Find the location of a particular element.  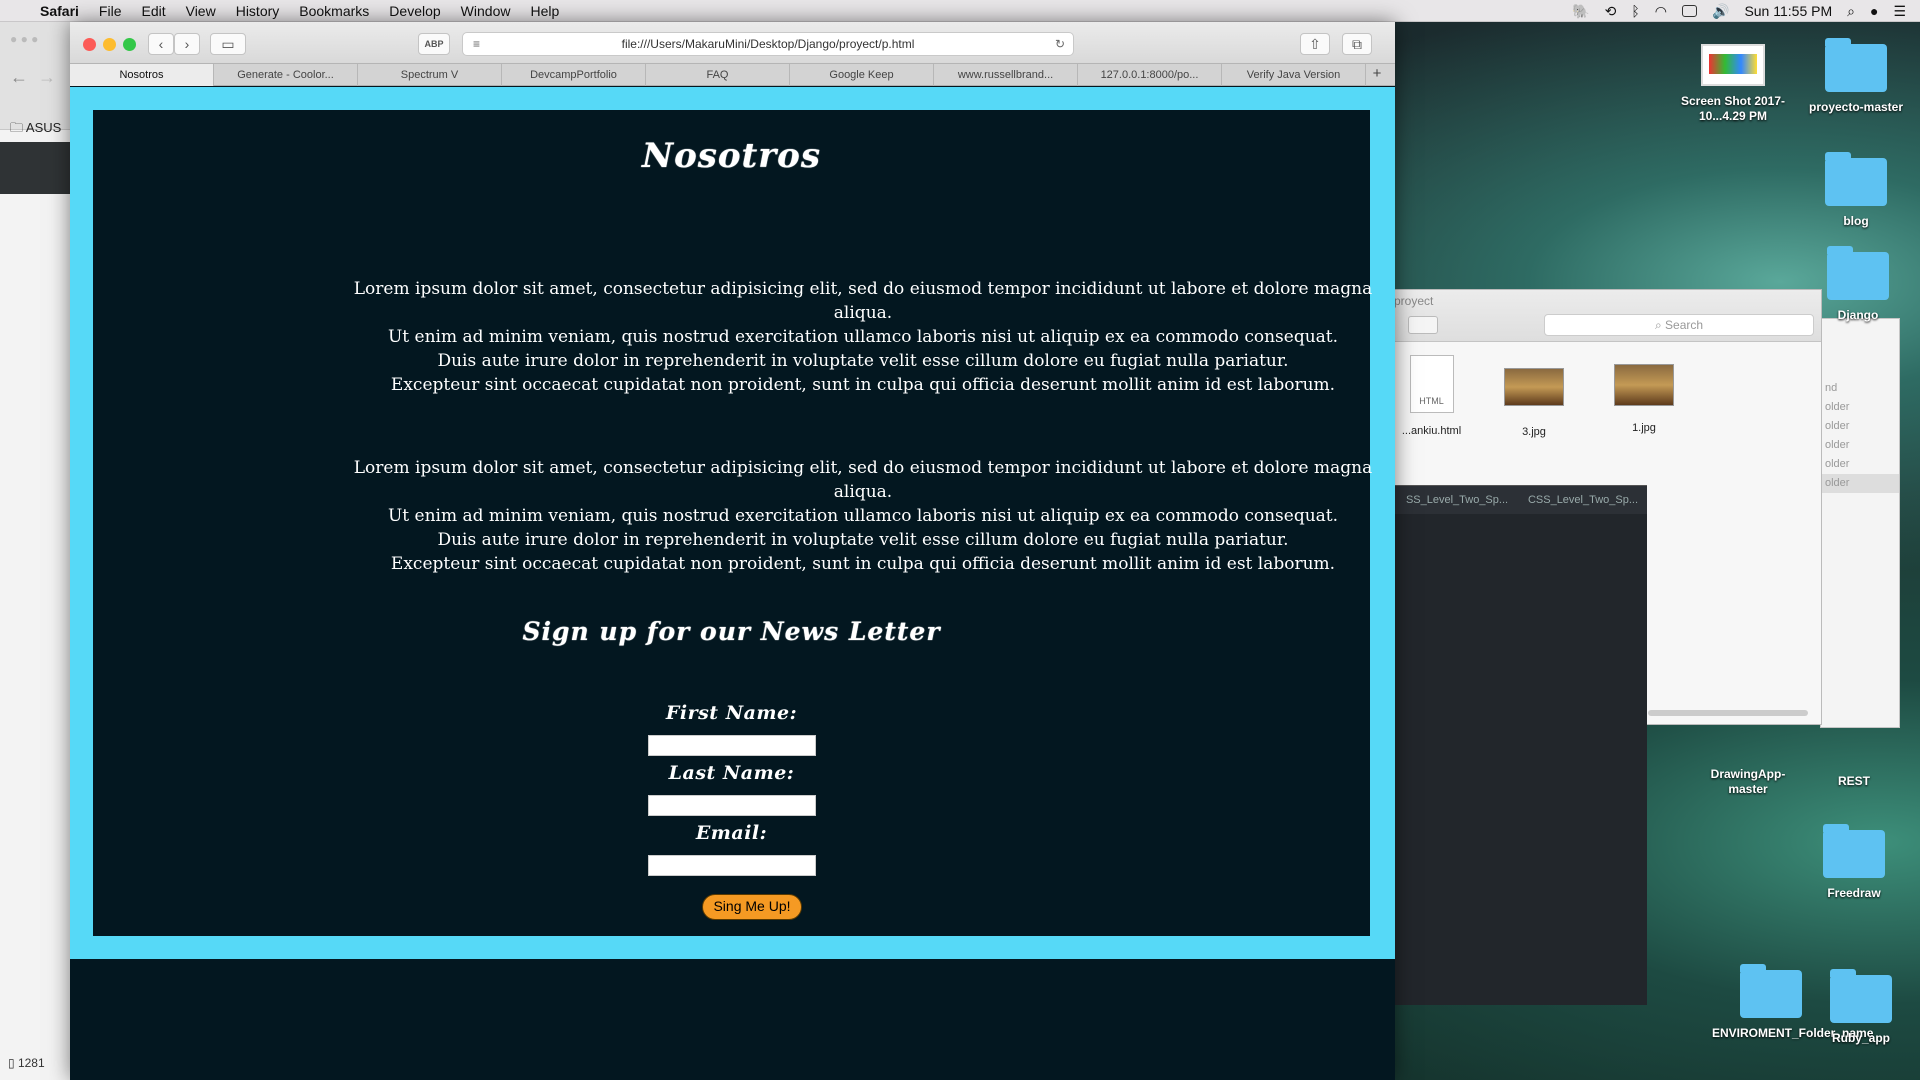

new-tab-button: + is located at coordinates (1377, 75).